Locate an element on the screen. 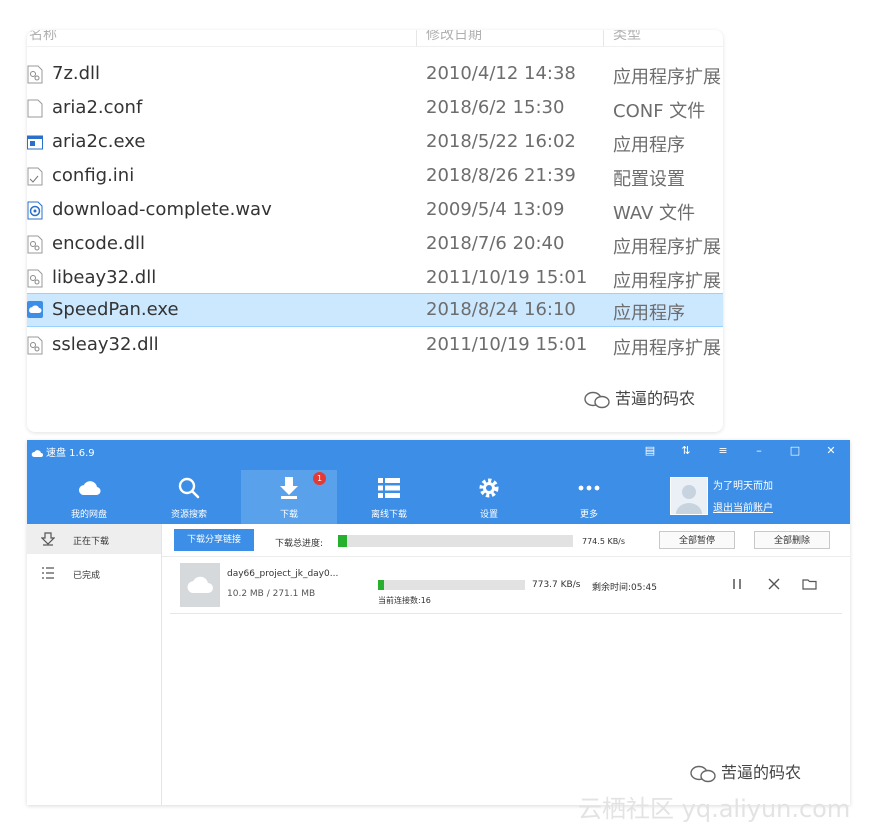 The height and width of the screenshot is (831, 874). column-header: 名称 修改日期 类型 is located at coordinates (375, 38).